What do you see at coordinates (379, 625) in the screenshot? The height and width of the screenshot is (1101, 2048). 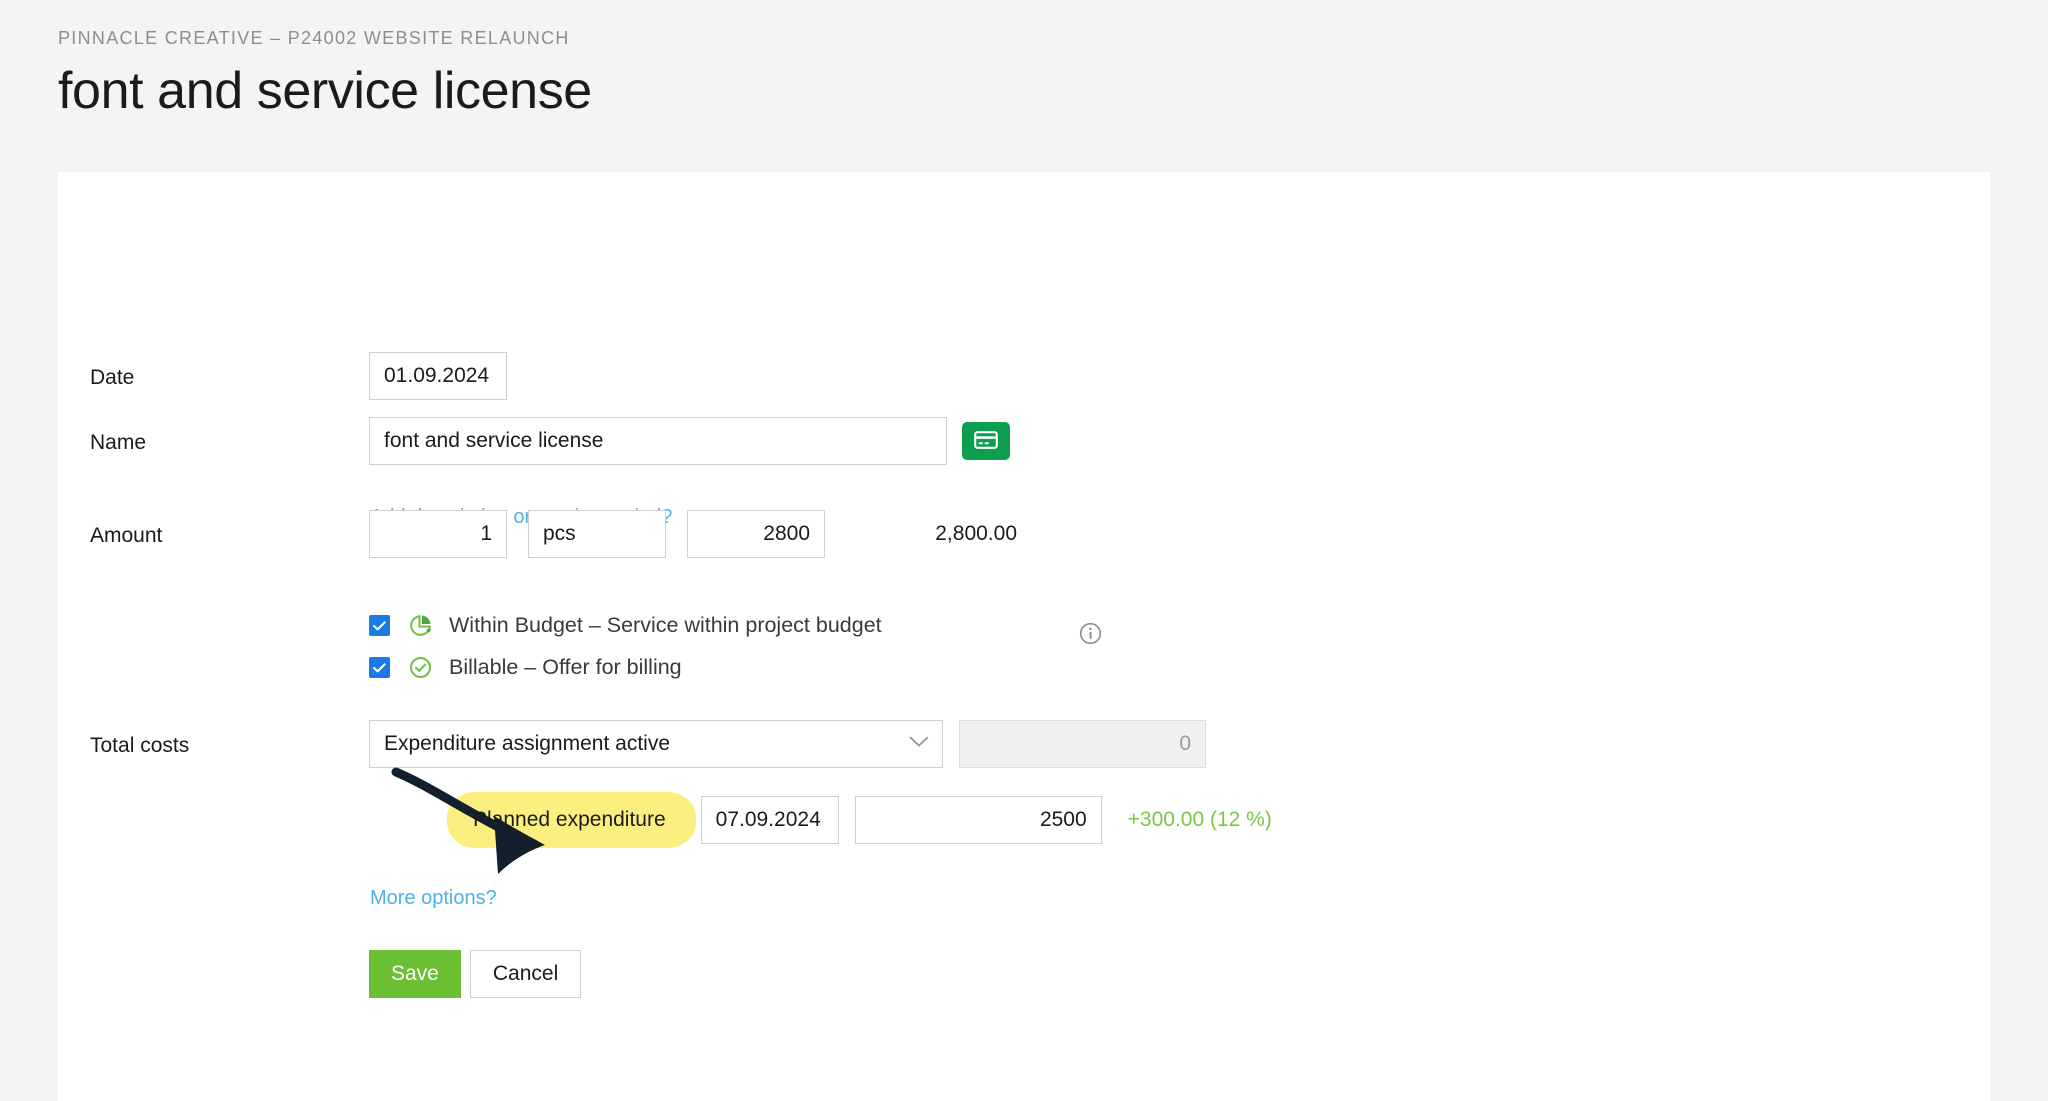 I see `within-budget-checkbox` at bounding box center [379, 625].